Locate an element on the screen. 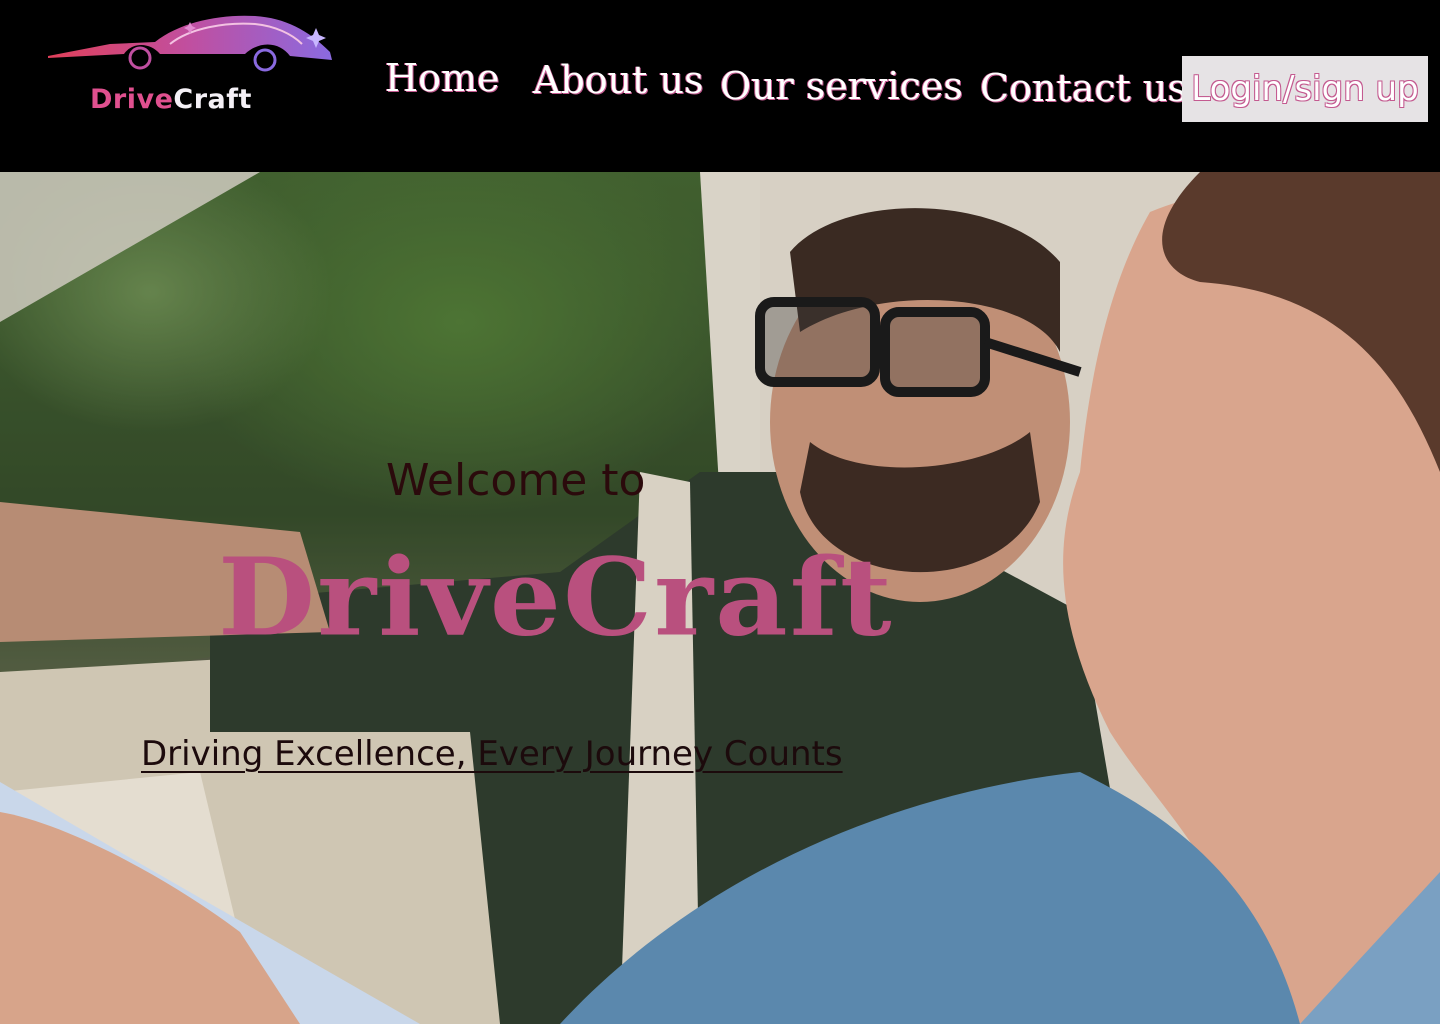 Image resolution: width=1440 pixels, height=1024 pixels. nav-home-link: Home is located at coordinates (442, 78).